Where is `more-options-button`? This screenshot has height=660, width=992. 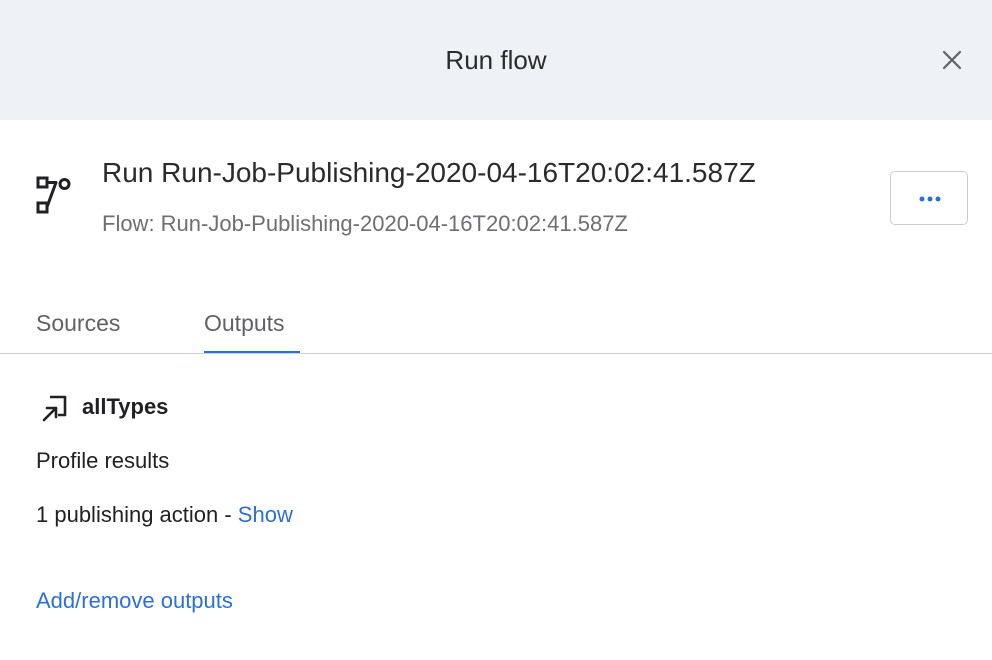
more-options-button is located at coordinates (929, 198).